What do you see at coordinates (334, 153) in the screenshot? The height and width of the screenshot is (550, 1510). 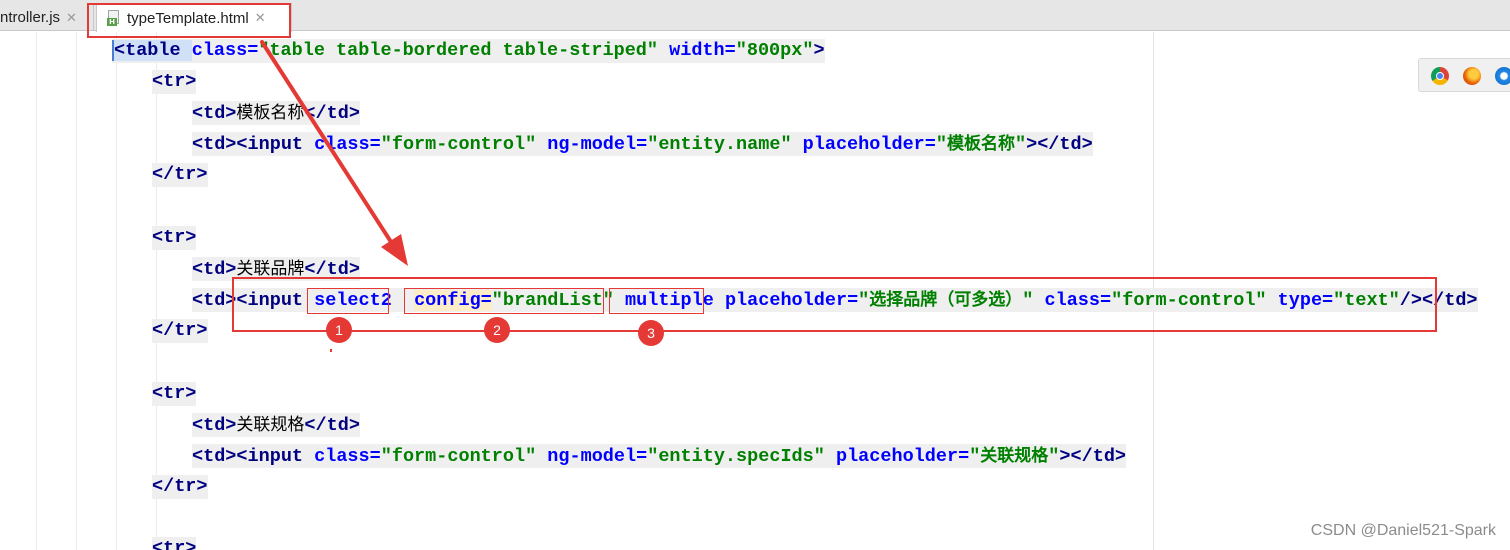 I see `annotation-arrow` at bounding box center [334, 153].